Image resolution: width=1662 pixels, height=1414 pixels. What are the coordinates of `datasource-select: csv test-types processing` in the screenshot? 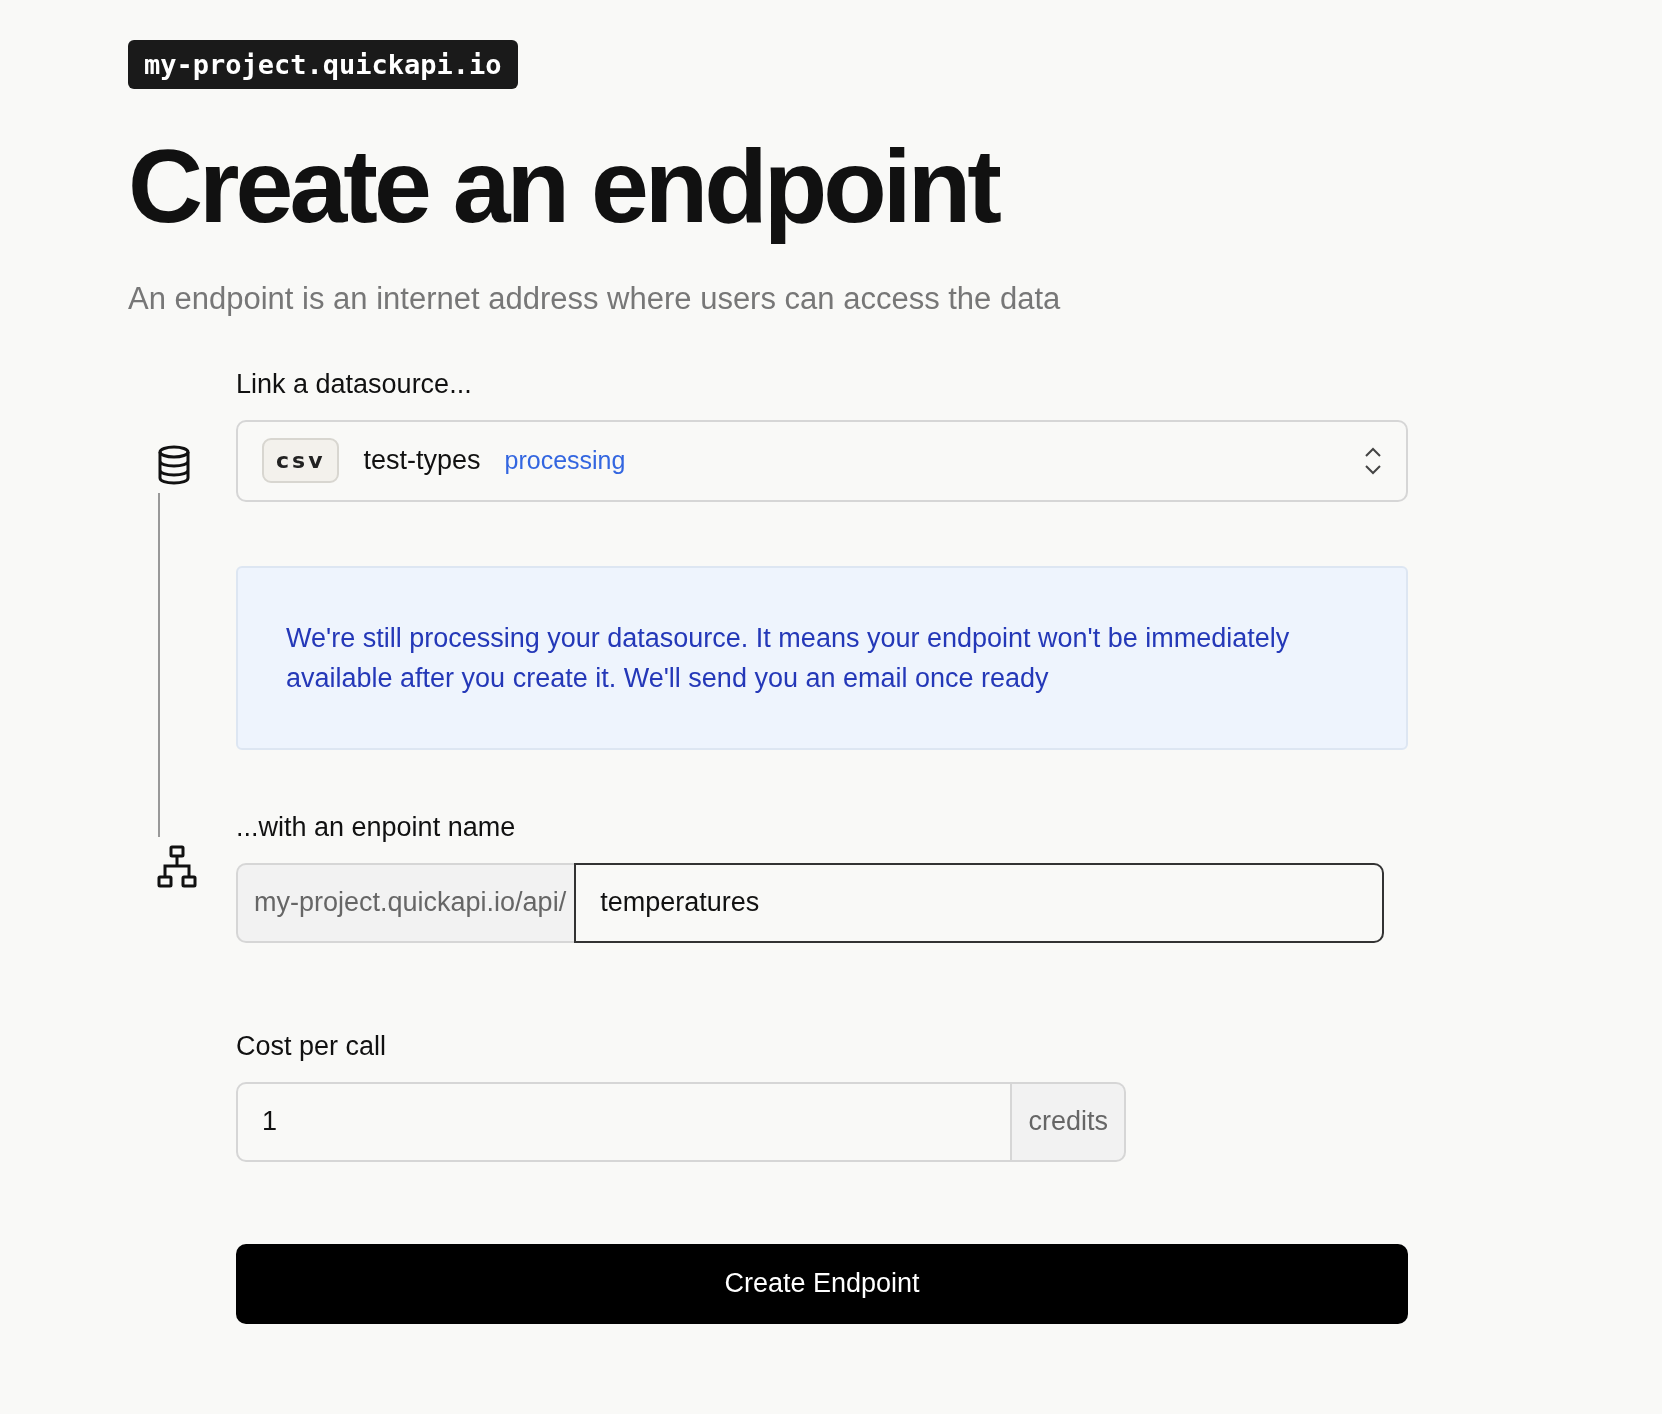 It's located at (822, 460).